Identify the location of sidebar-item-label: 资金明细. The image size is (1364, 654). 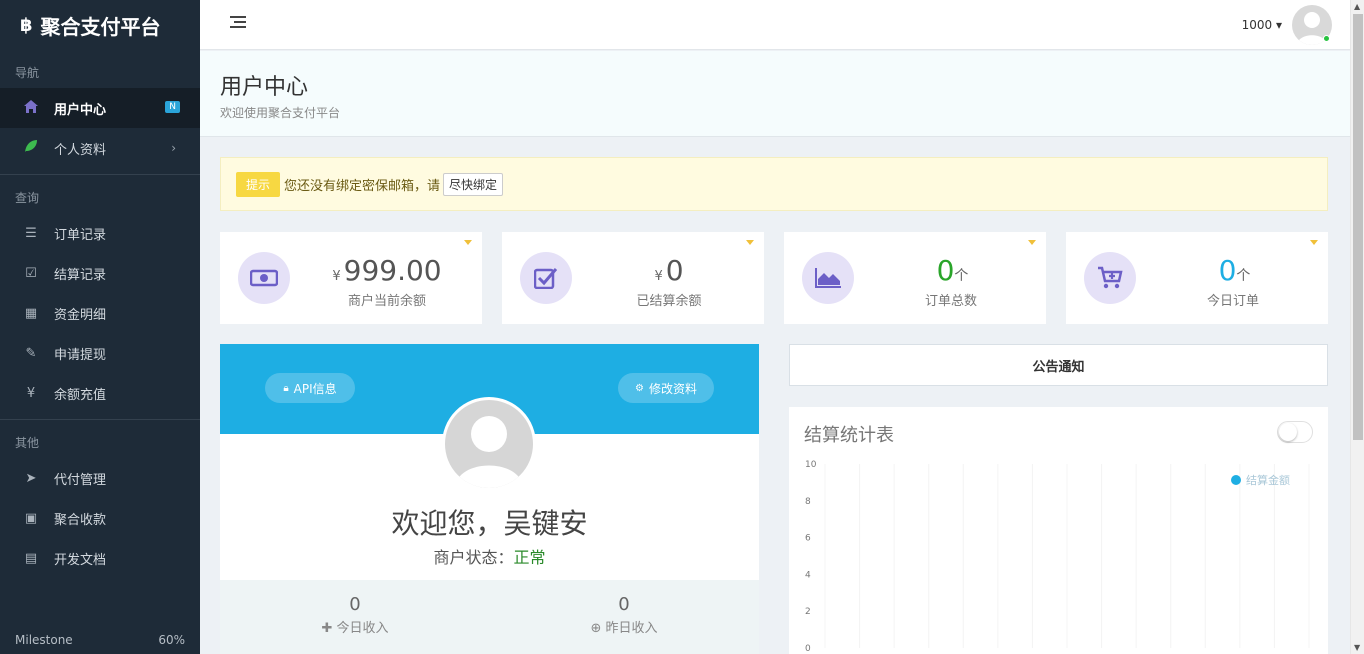
(80, 315).